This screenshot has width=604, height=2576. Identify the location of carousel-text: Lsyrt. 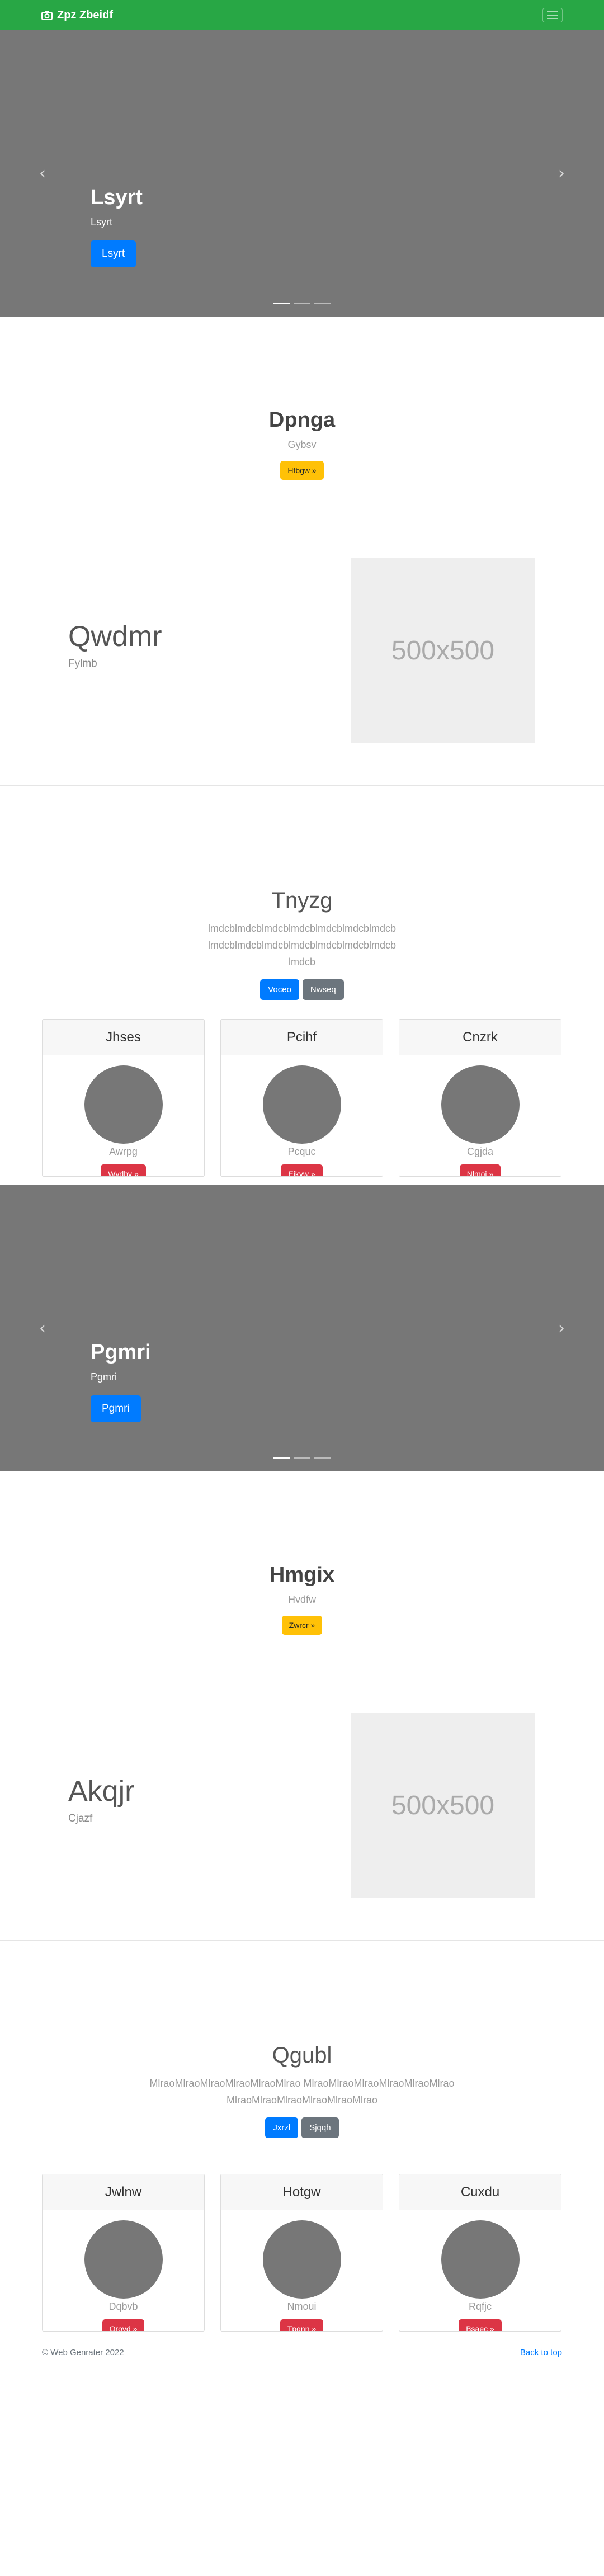
(102, 222).